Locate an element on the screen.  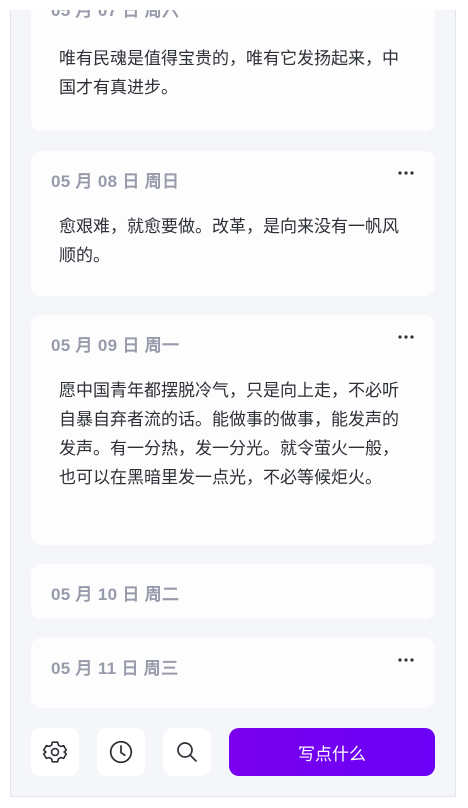
clock-icon is located at coordinates (121, 752).